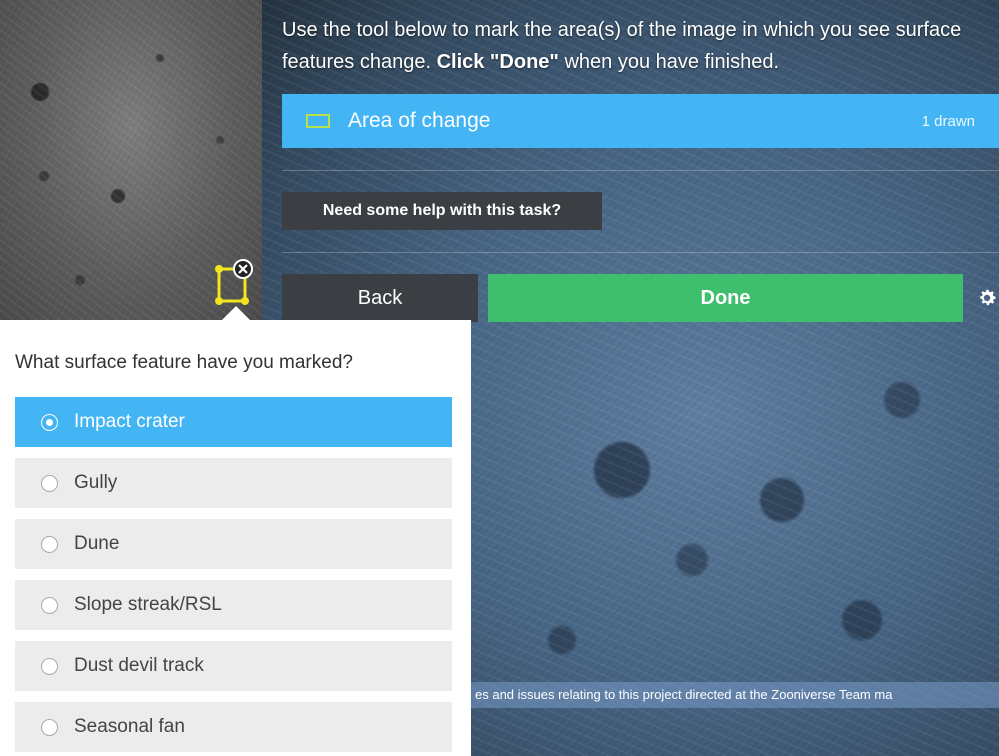  I want to click on popup-arrow, so click(236, 313).